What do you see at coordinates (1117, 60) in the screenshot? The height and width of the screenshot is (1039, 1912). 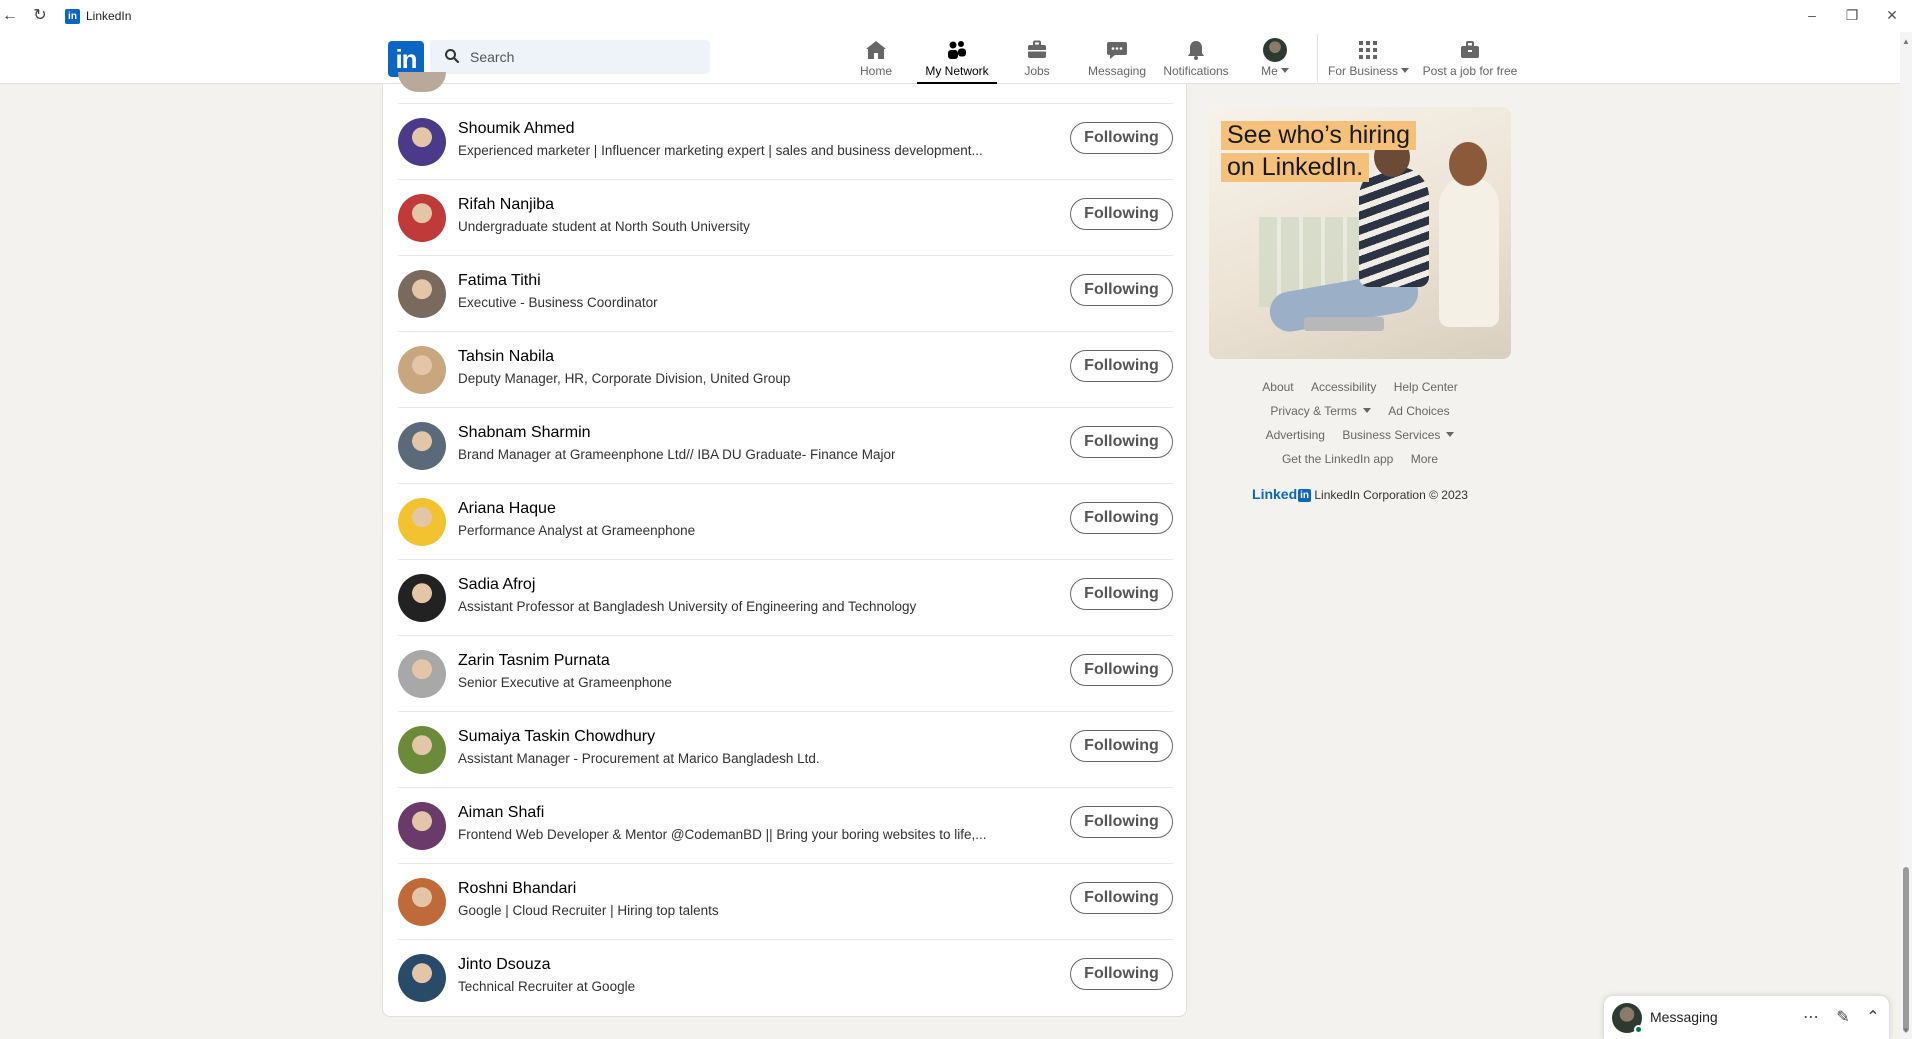 I see `nav-messaging: Messaging` at bounding box center [1117, 60].